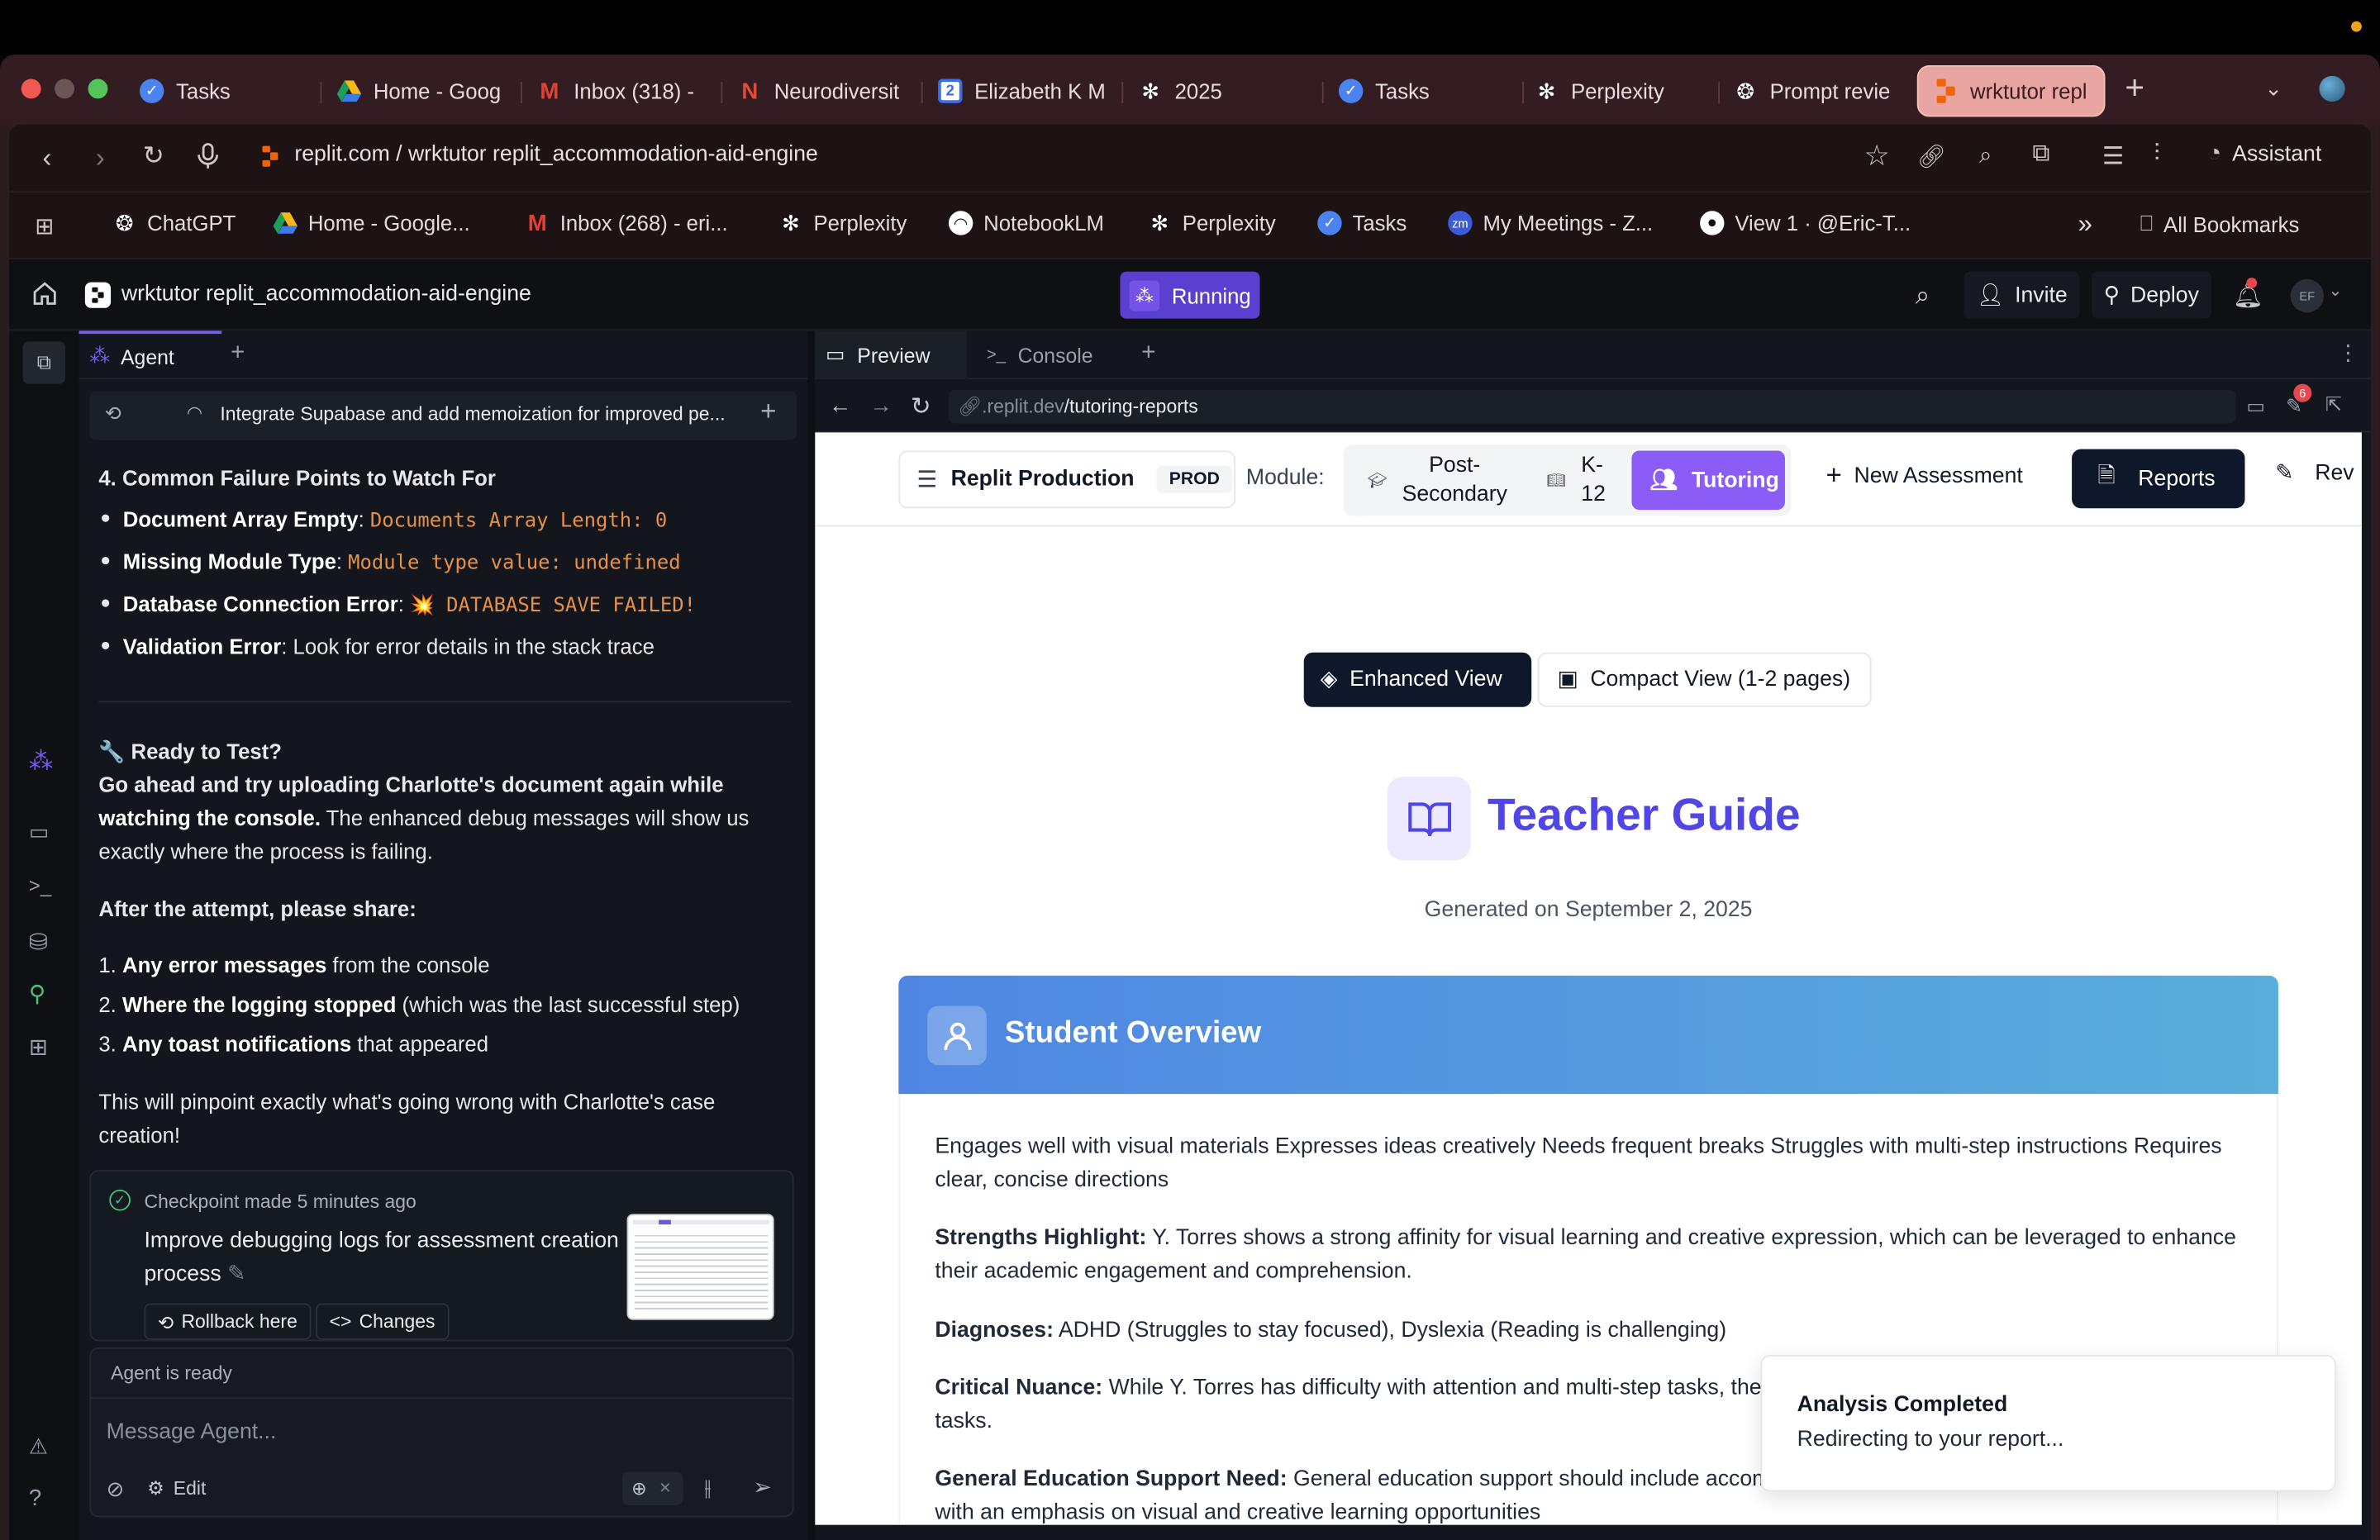 This screenshot has height=1540, width=2380. I want to click on compact-view-button: ▣ Compact View (1-2 pages), so click(1704, 679).